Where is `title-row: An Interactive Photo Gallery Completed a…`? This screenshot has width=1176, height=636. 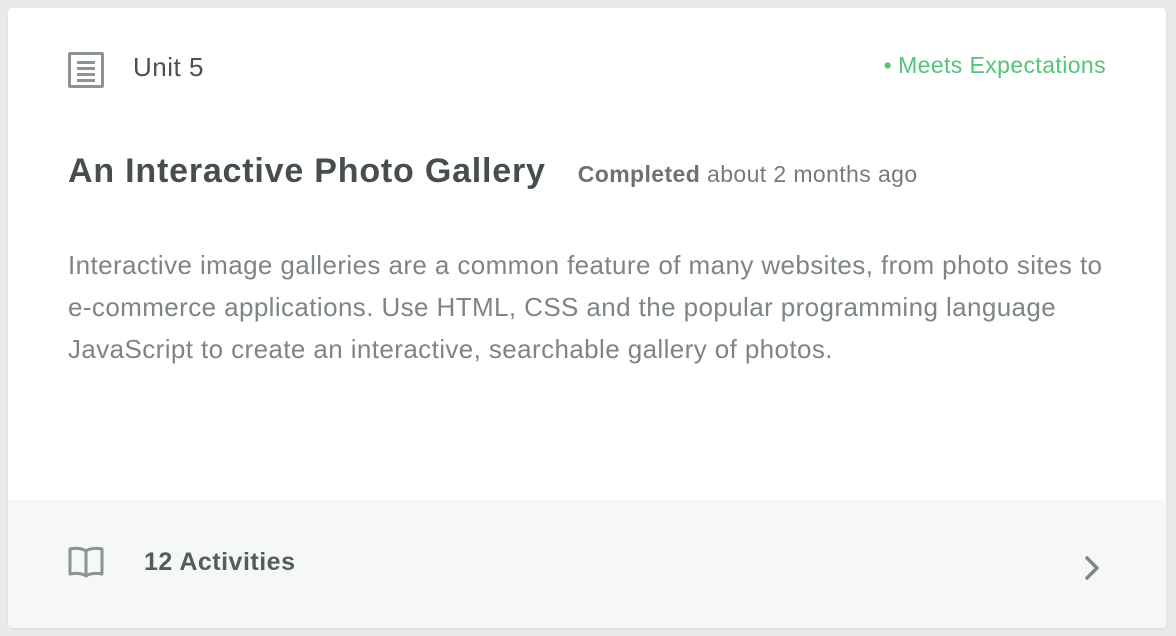
title-row: An Interactive Photo Gallery Completed a… is located at coordinates (493, 171).